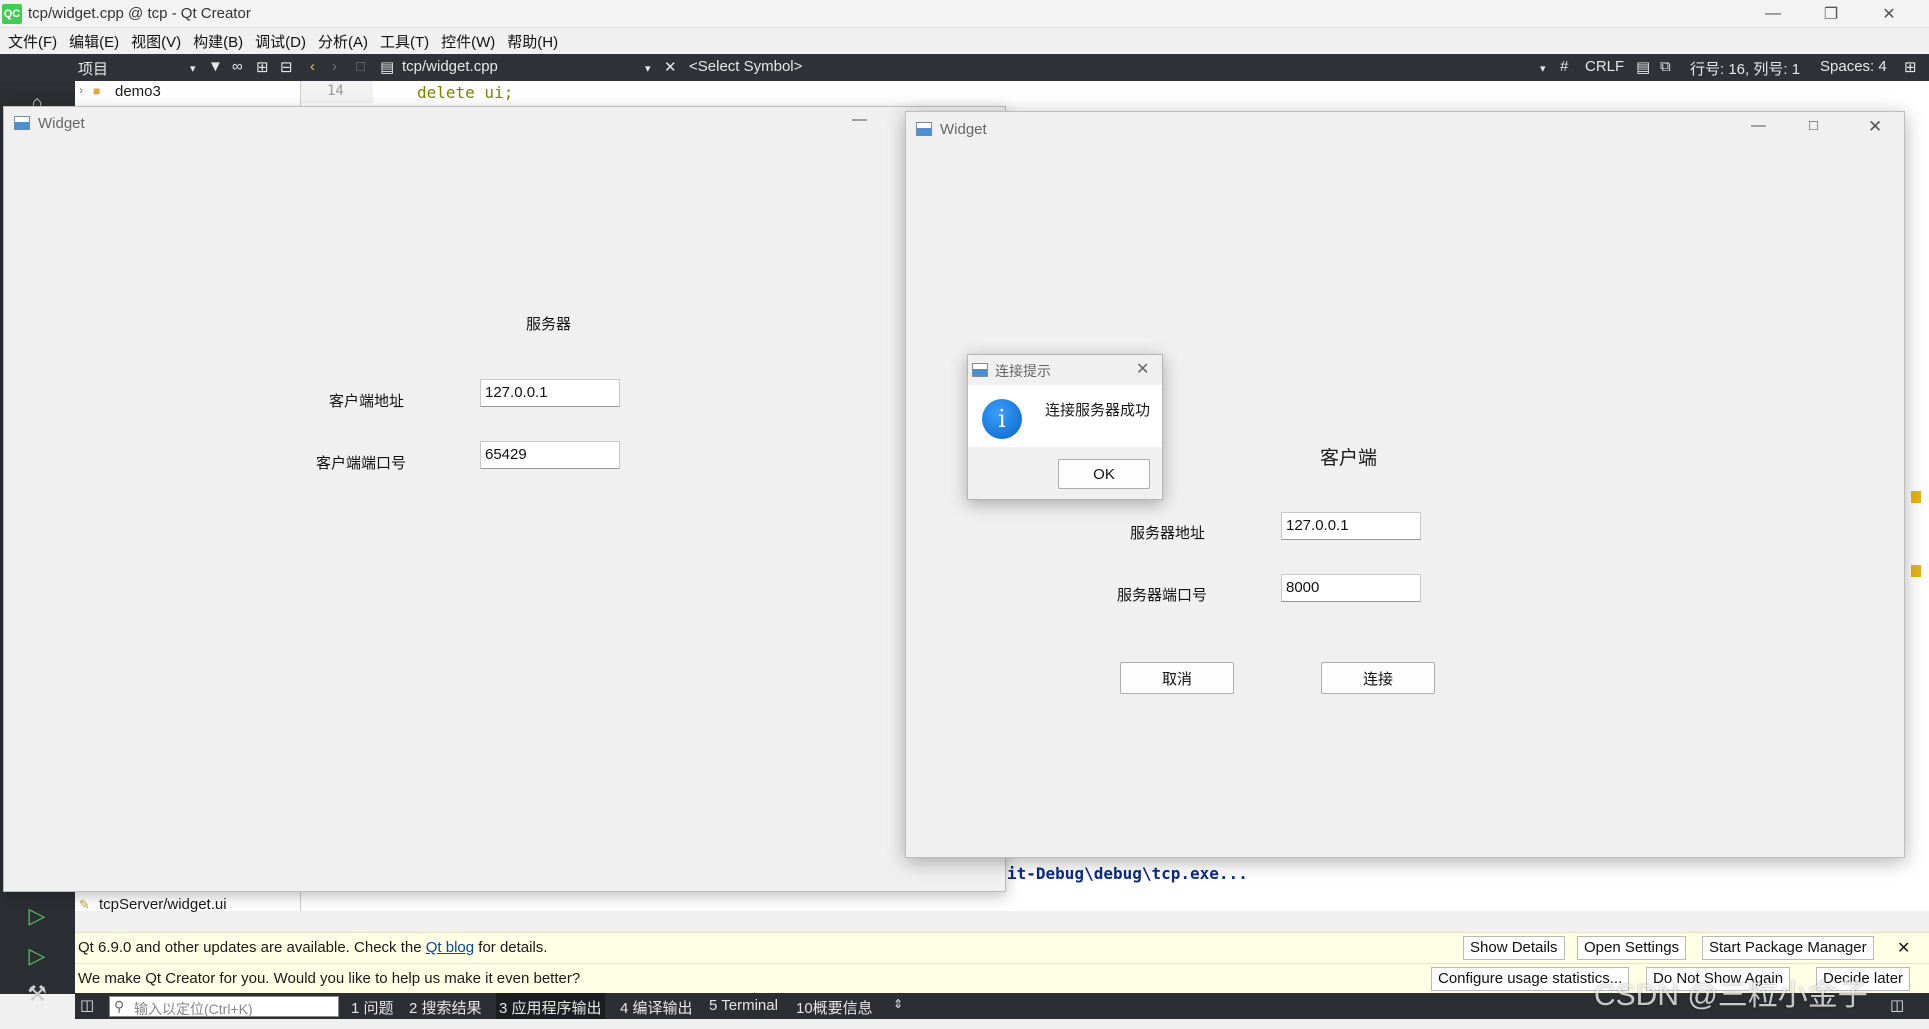 The height and width of the screenshot is (1029, 1929). What do you see at coordinates (335, 91) in the screenshot?
I see `line-number: 14` at bounding box center [335, 91].